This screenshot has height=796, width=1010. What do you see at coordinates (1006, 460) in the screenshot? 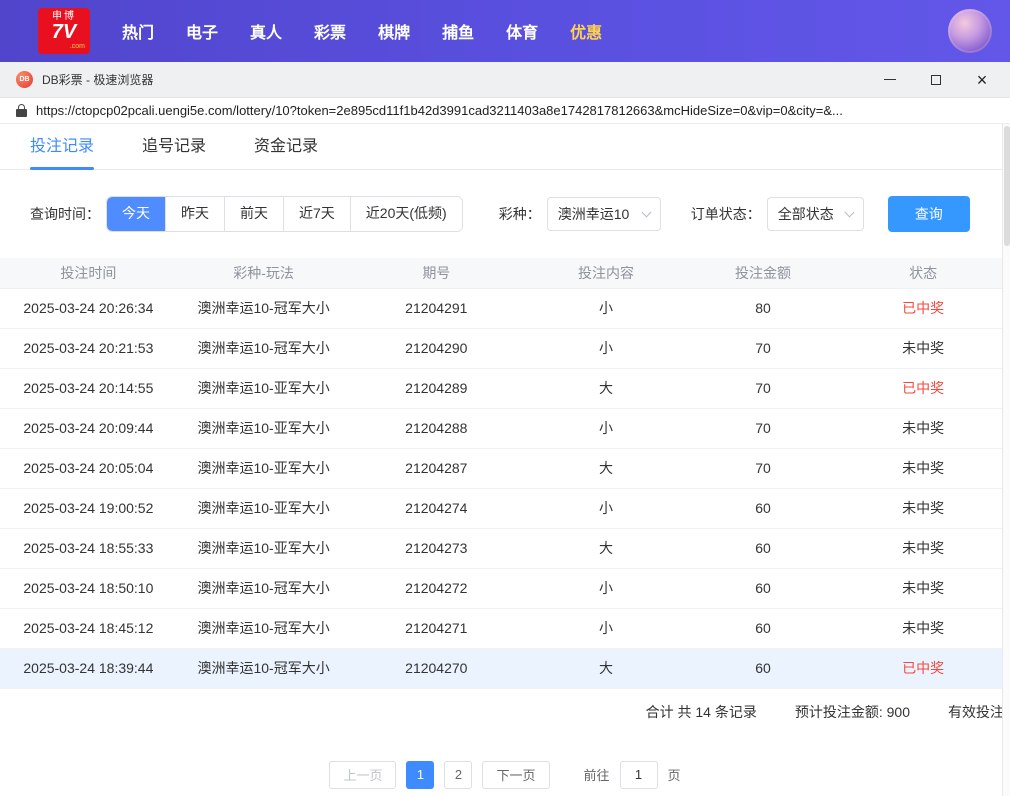
I see `vertical-scrollbar` at bounding box center [1006, 460].